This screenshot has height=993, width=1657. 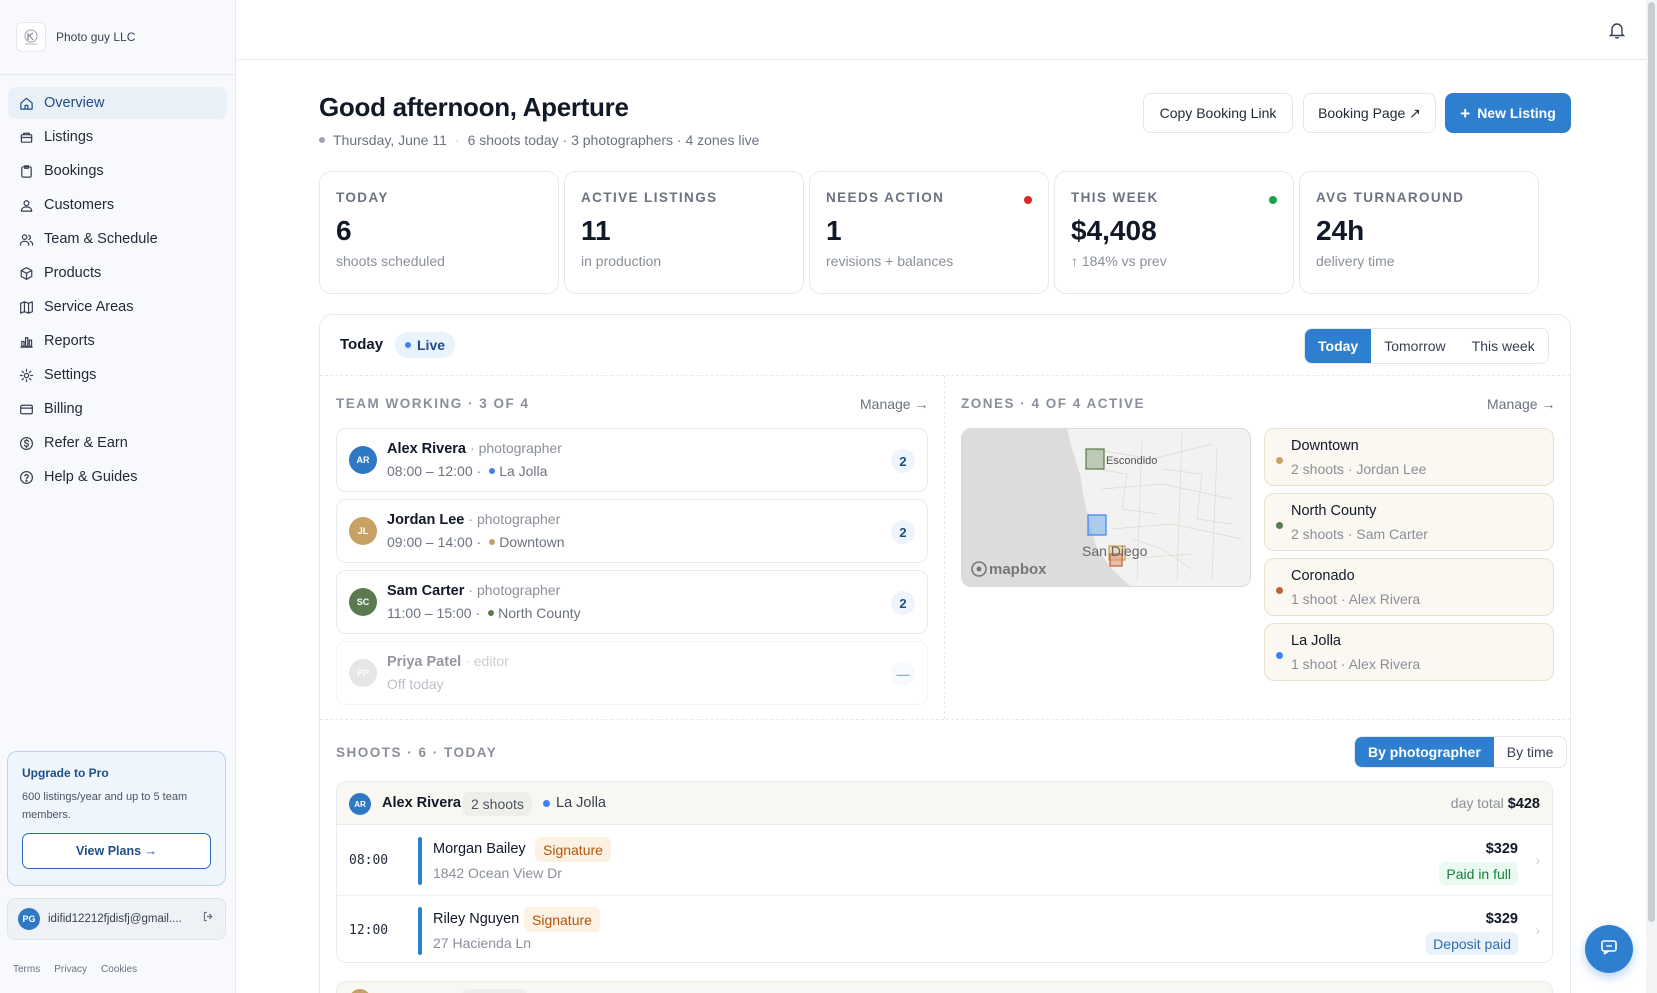 I want to click on listings-icon, so click(x=26, y=137).